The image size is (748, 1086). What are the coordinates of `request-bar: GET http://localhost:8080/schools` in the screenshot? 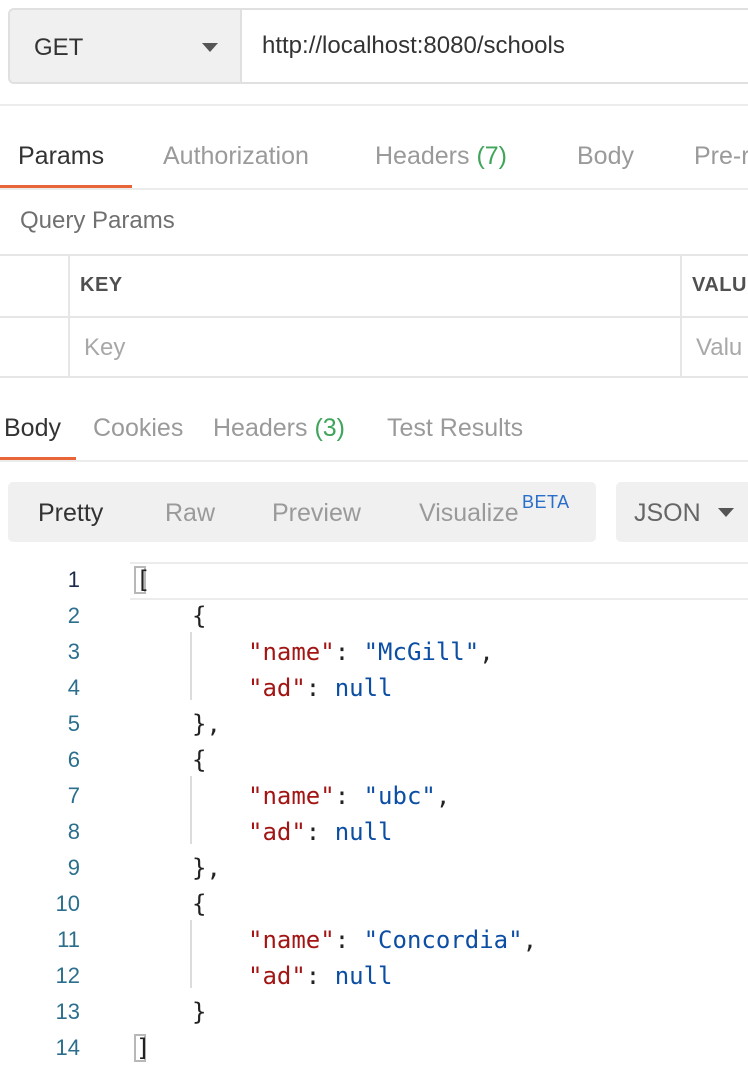 It's located at (374, 52).